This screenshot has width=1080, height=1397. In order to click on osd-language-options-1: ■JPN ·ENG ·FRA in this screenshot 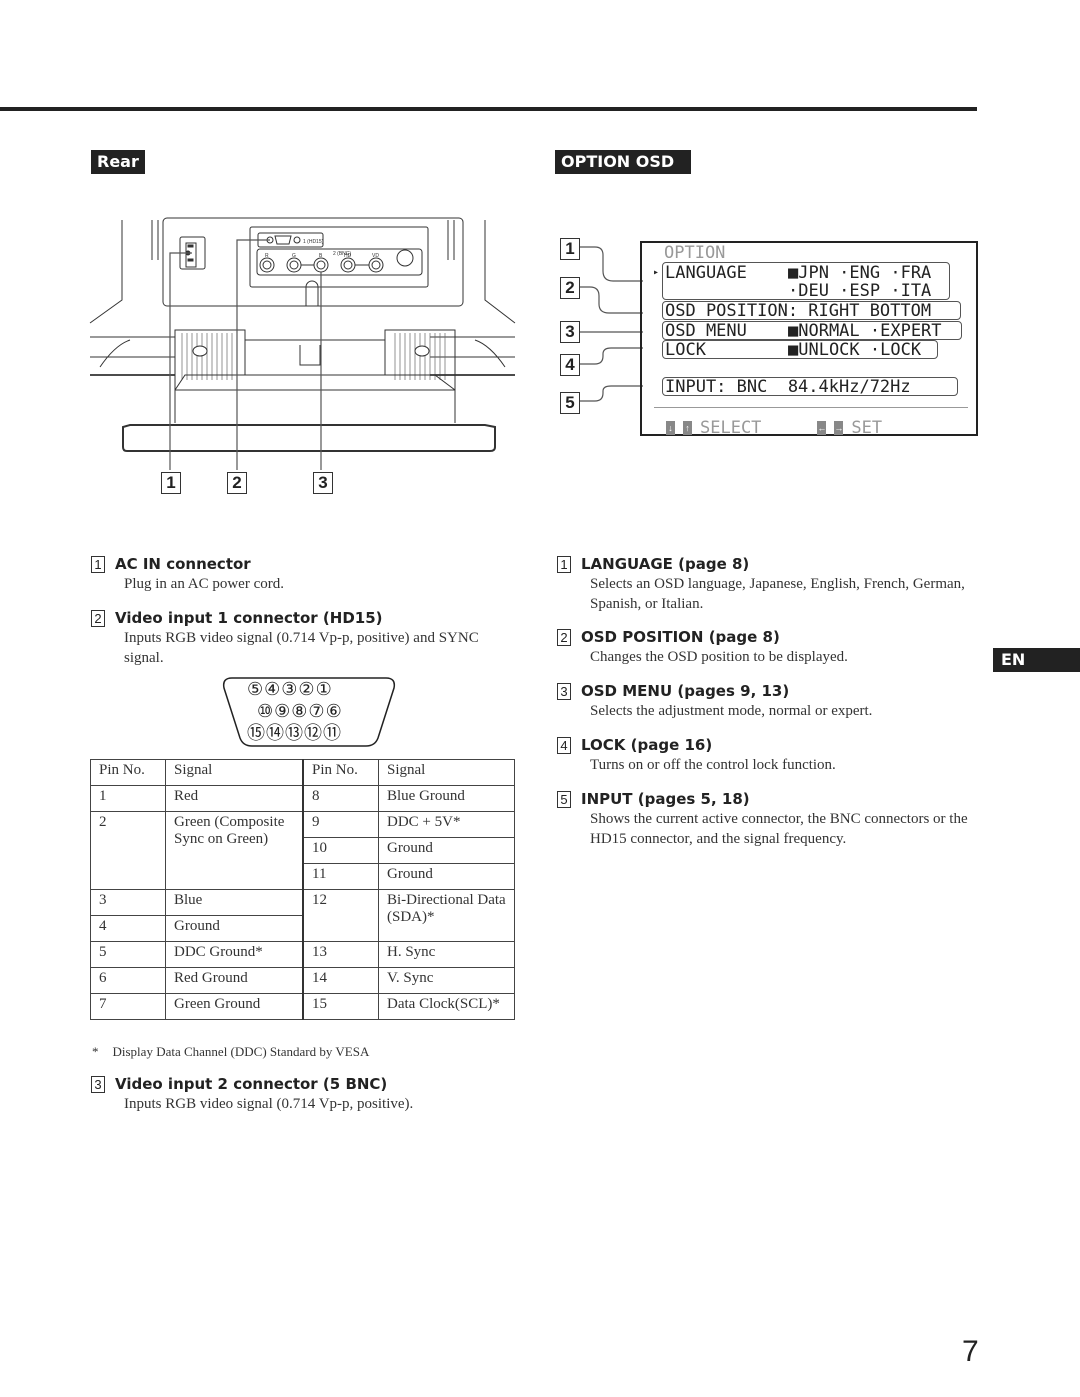, I will do `click(860, 273)`.